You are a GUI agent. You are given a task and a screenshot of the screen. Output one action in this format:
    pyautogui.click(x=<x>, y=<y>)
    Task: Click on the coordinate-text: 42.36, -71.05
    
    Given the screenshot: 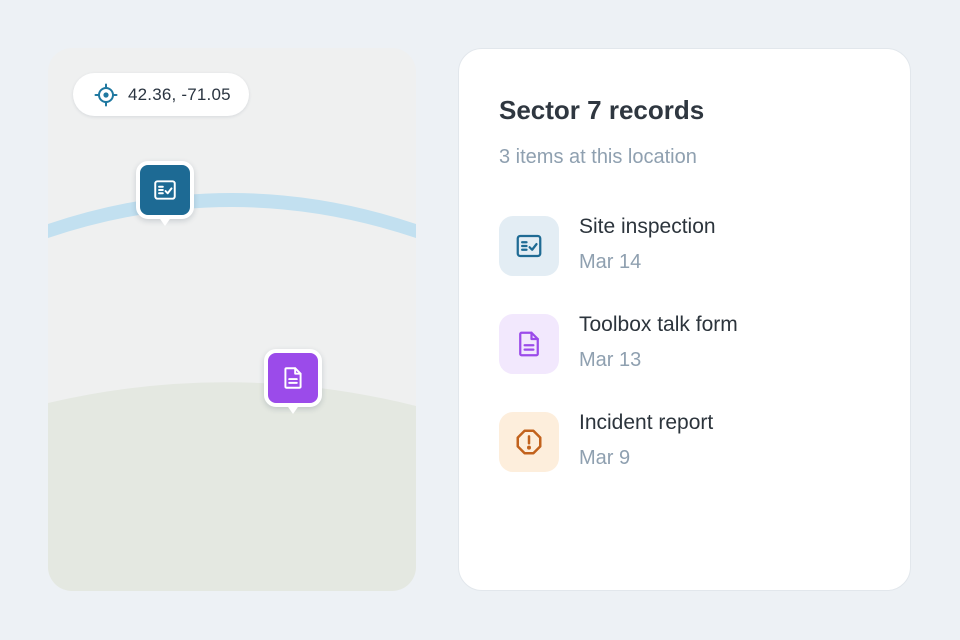 What is the action you would take?
    pyautogui.click(x=179, y=94)
    